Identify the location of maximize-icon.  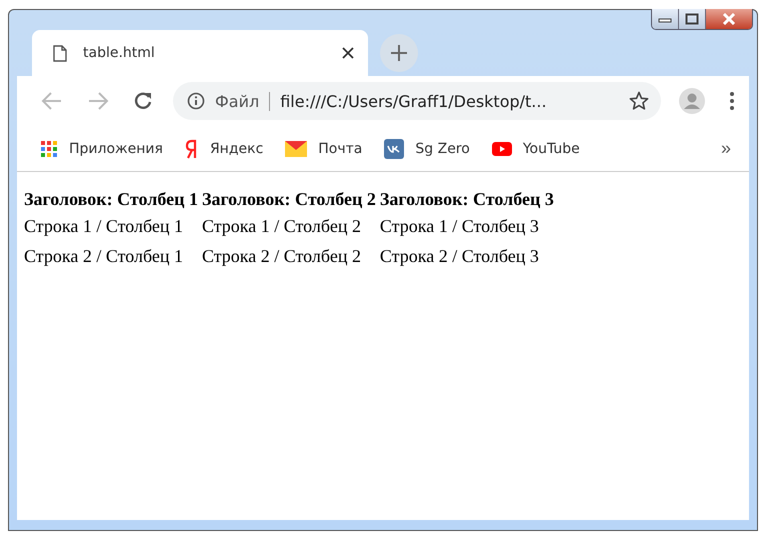
(692, 19).